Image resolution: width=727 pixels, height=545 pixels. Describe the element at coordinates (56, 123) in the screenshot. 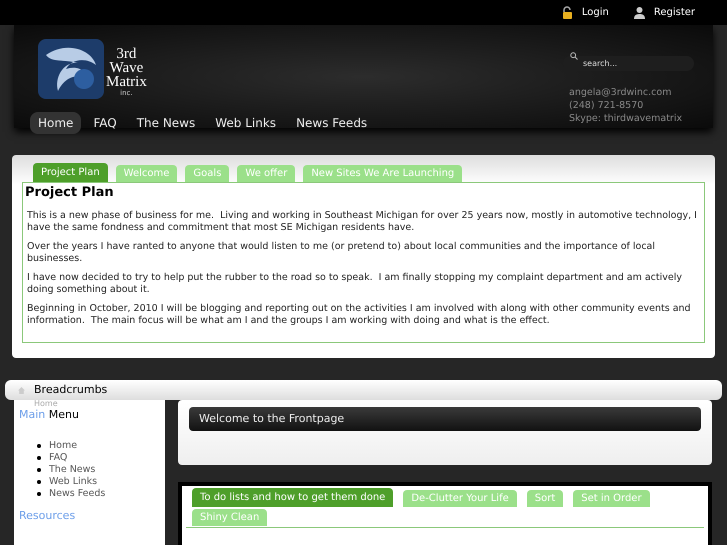

I see `nav-link: Home` at that location.